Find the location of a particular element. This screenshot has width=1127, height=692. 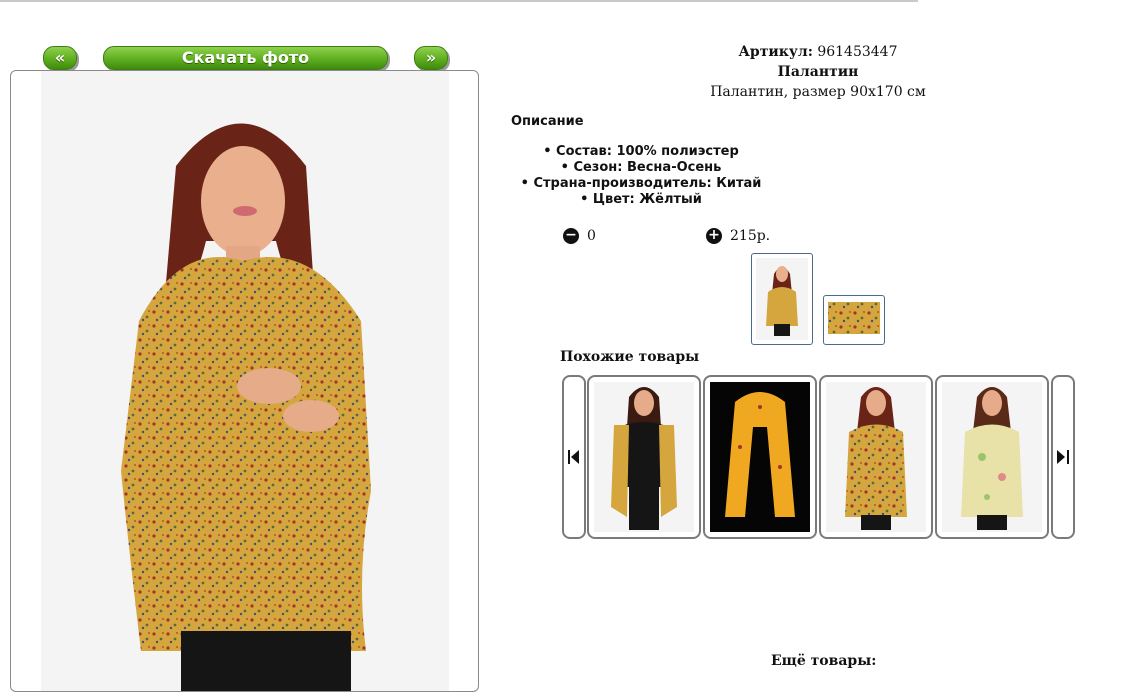

photo-thumbnail-fabric is located at coordinates (854, 320).